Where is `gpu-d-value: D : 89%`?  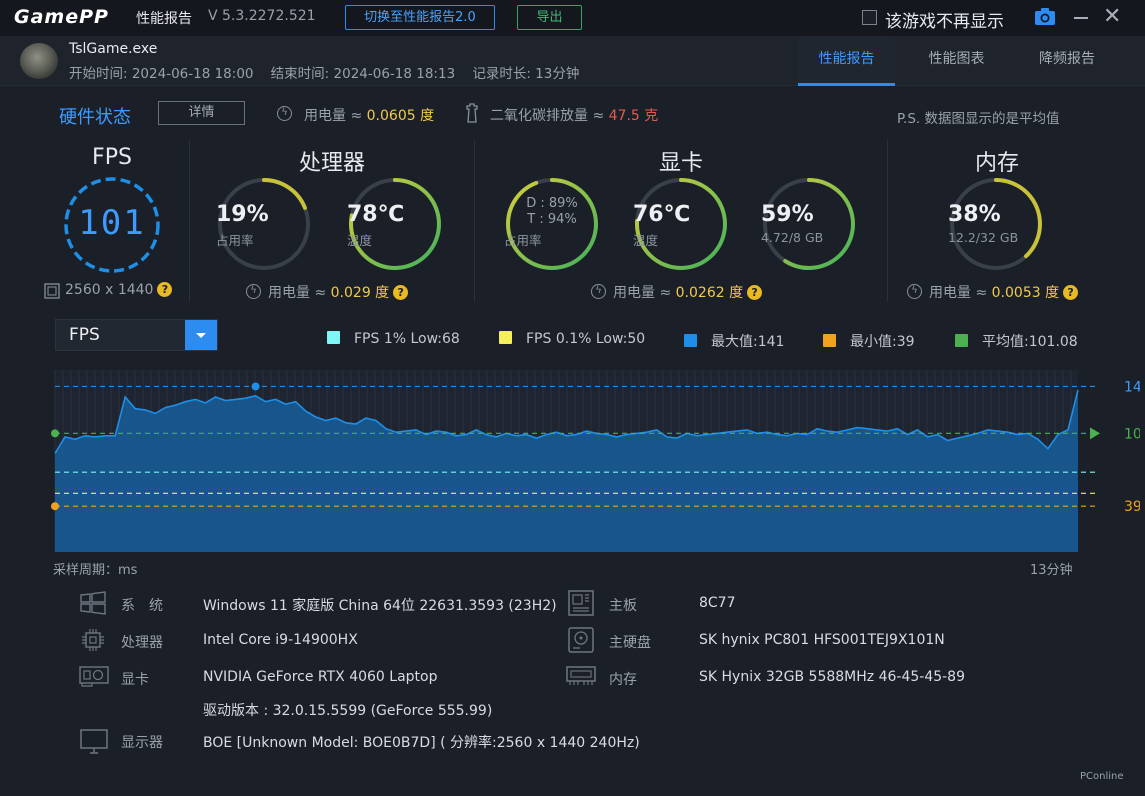 gpu-d-value: D : 89% is located at coordinates (552, 203).